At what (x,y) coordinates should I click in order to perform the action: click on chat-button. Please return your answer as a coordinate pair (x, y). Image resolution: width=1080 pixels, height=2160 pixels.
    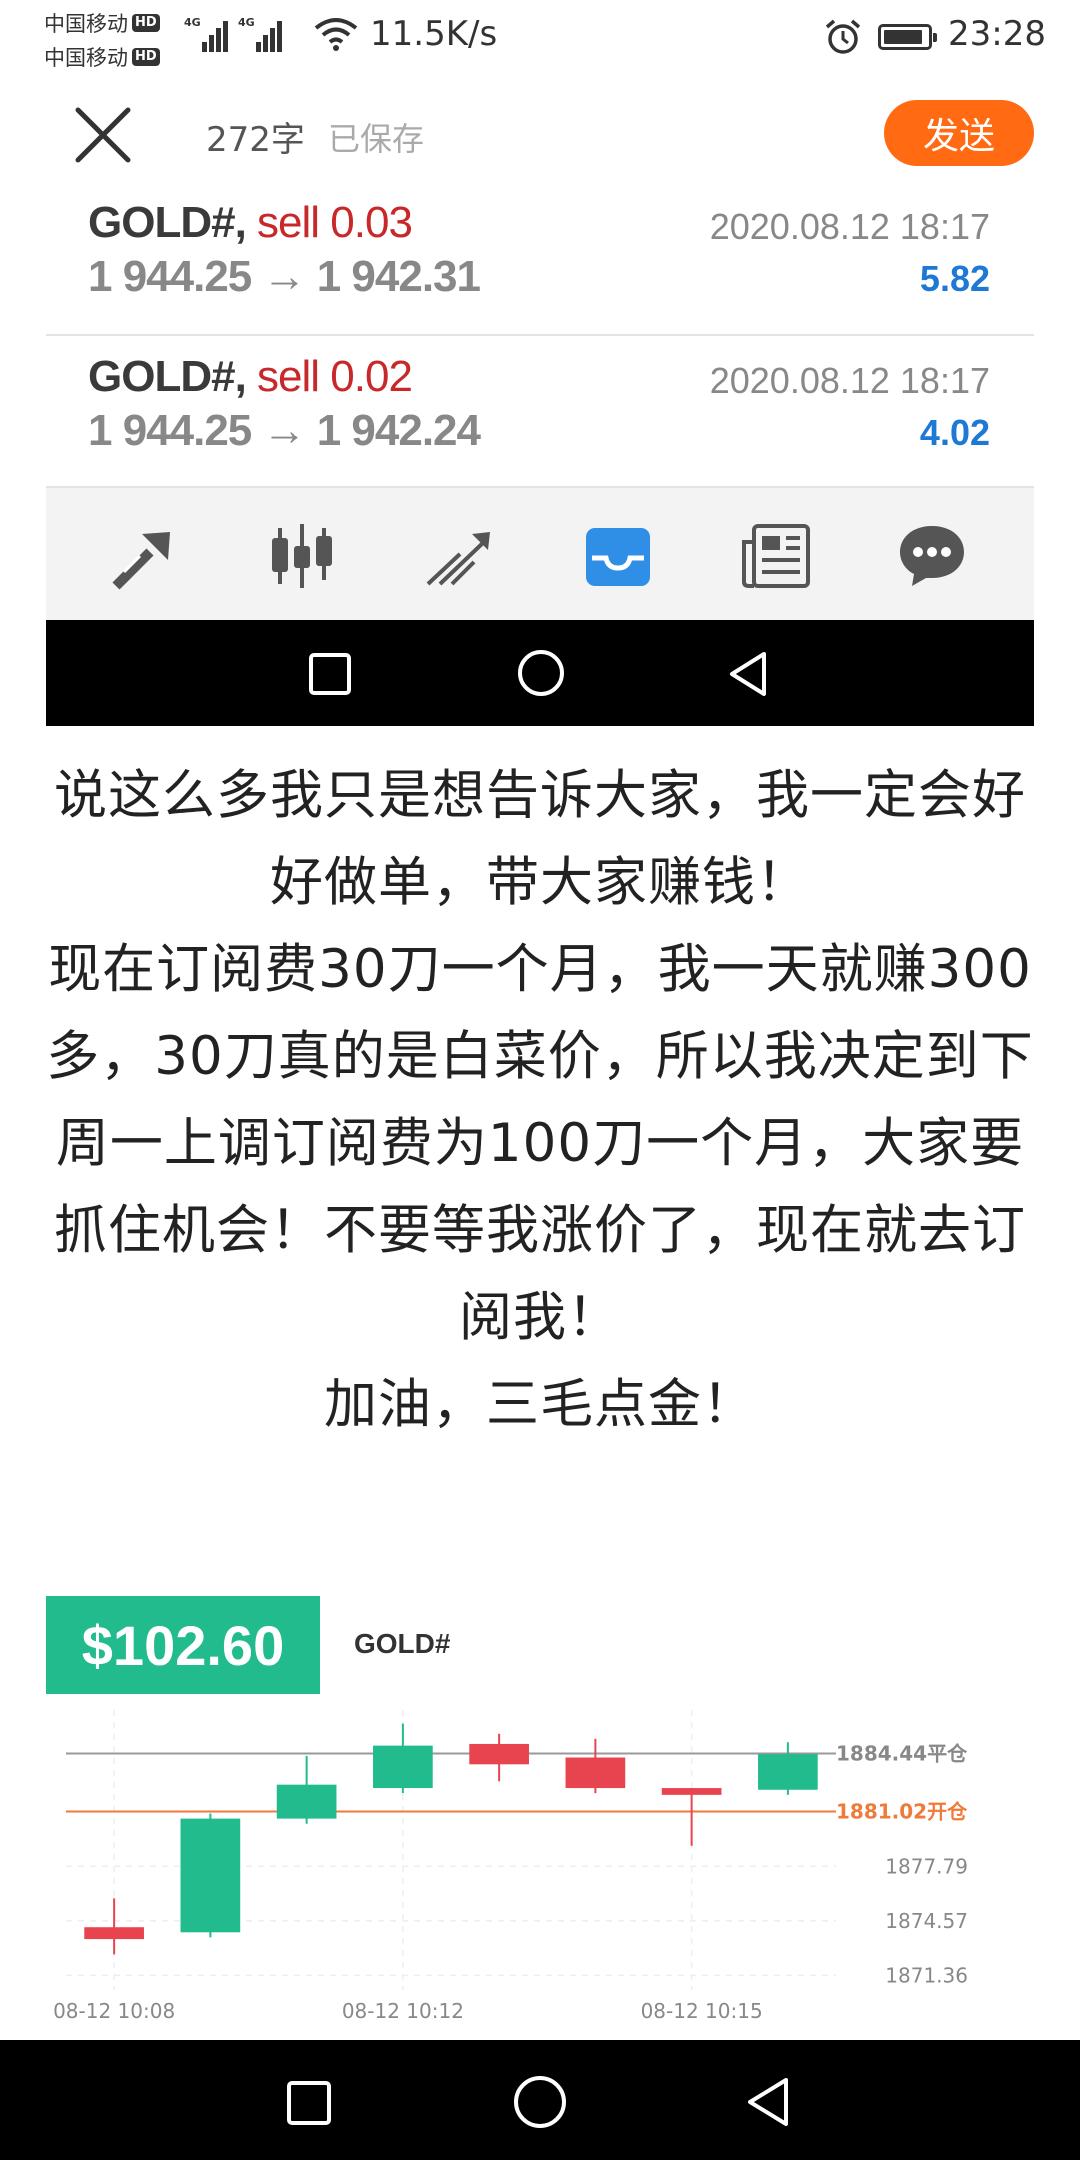
    Looking at the image, I should click on (932, 556).